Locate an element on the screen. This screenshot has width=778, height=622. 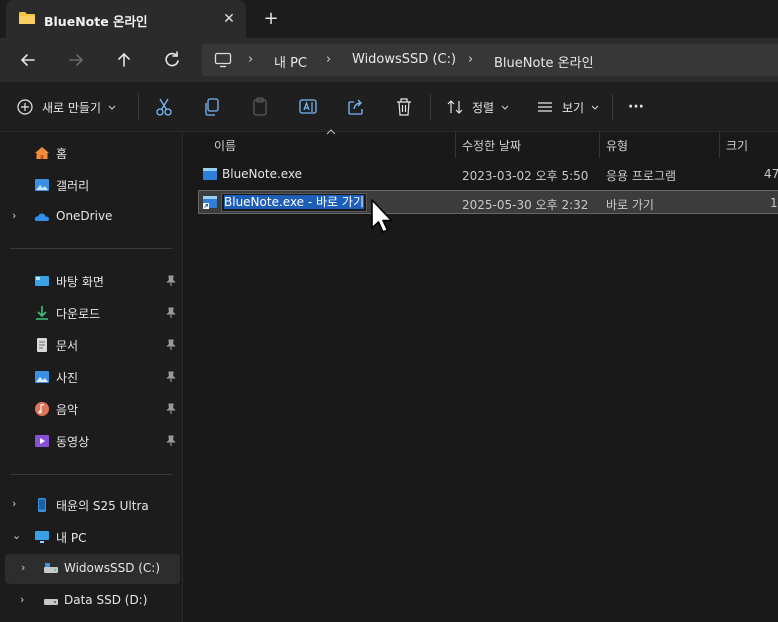
plus-circle-icon is located at coordinates (25, 107).